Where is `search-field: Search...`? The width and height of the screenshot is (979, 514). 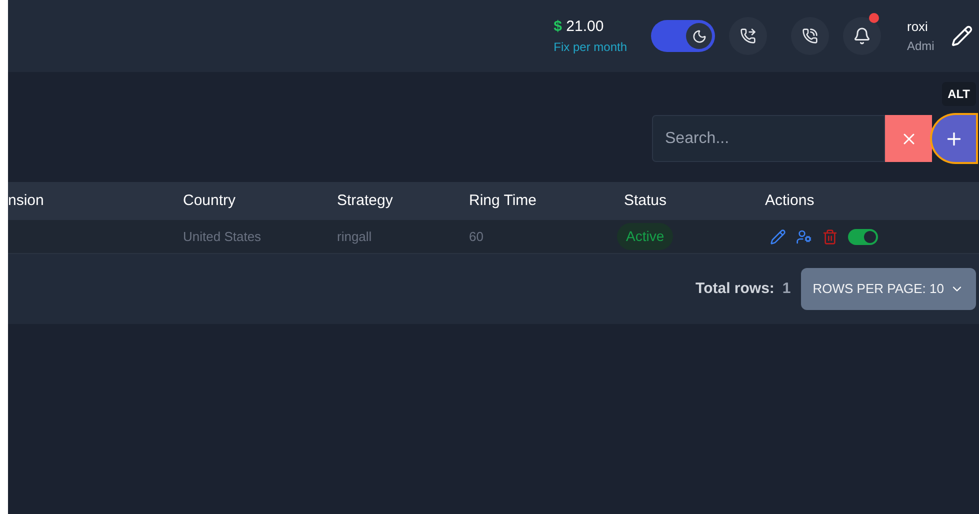 search-field: Search... is located at coordinates (768, 138).